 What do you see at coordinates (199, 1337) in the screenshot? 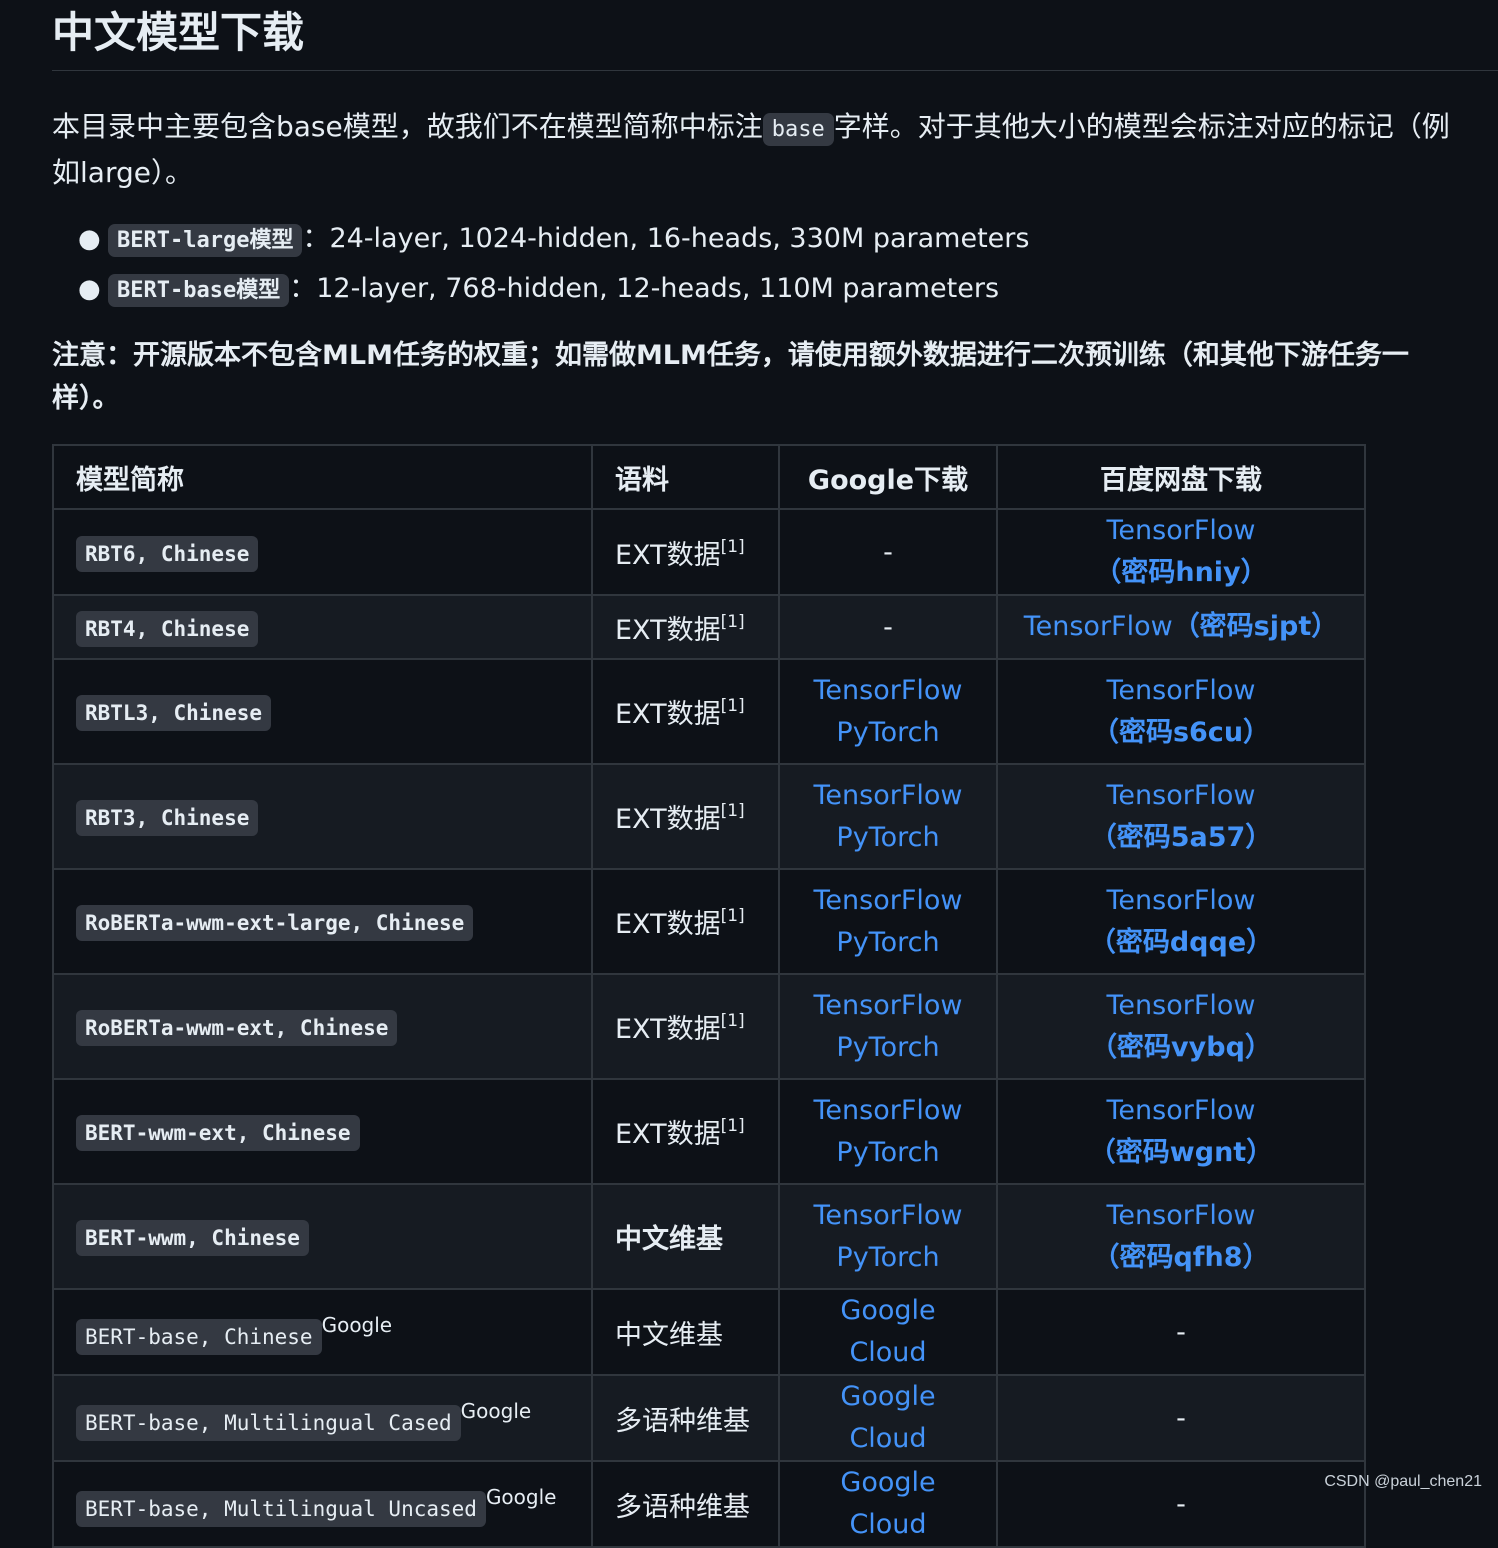
I see `model-name-code: BERT-base, Chinese` at bounding box center [199, 1337].